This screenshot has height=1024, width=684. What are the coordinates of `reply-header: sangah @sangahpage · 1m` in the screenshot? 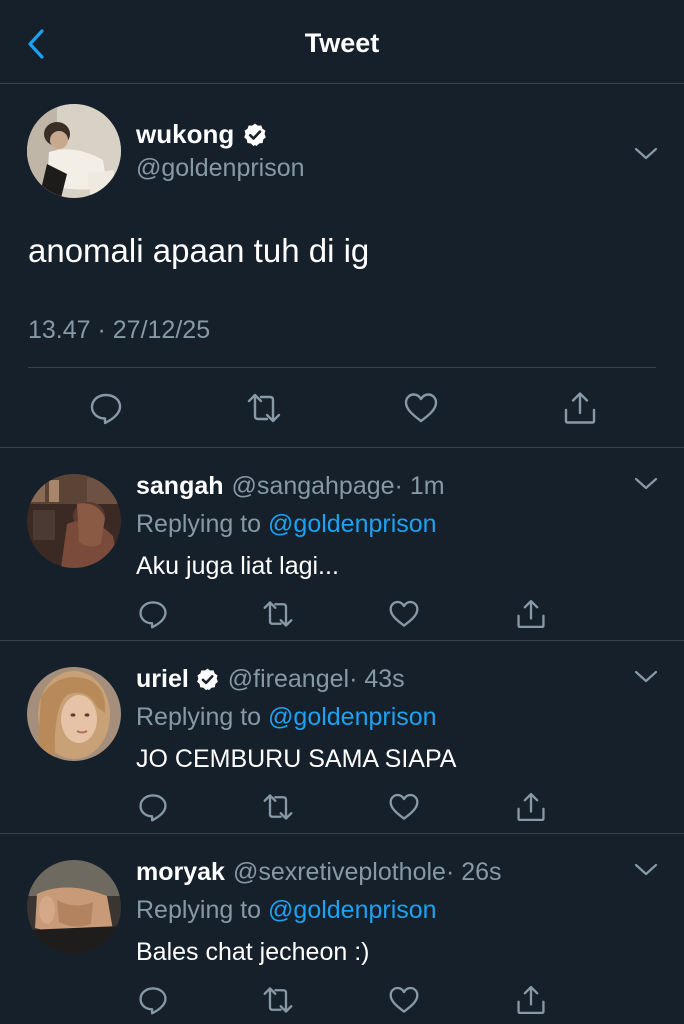 It's located at (290, 486).